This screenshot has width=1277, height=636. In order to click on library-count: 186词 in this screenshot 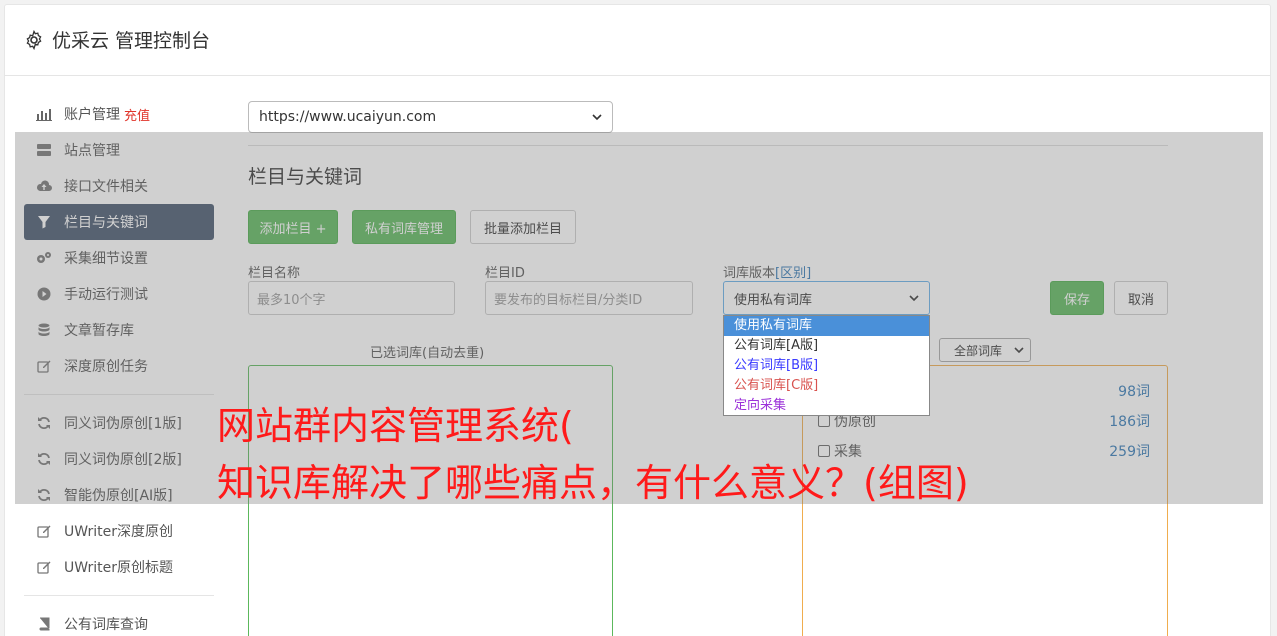, I will do `click(1129, 422)`.